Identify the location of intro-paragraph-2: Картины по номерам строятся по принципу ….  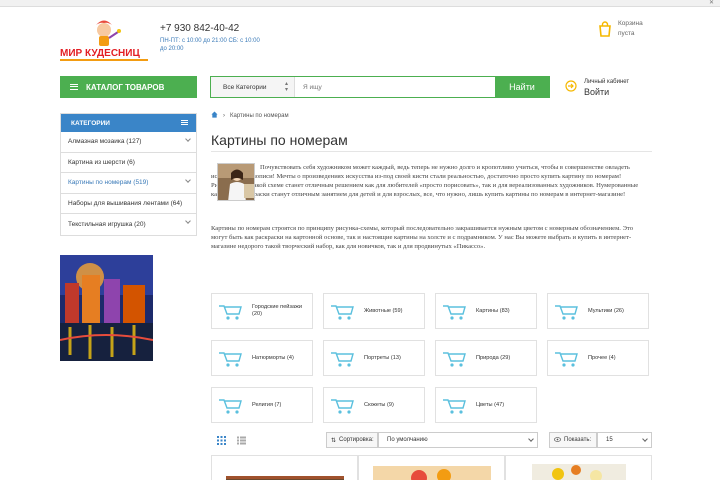
(422, 237).